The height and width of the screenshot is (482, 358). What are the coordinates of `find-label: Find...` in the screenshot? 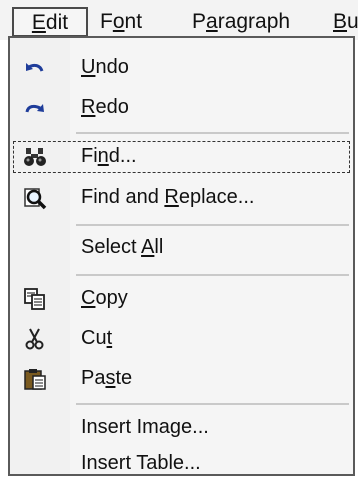 It's located at (109, 156).